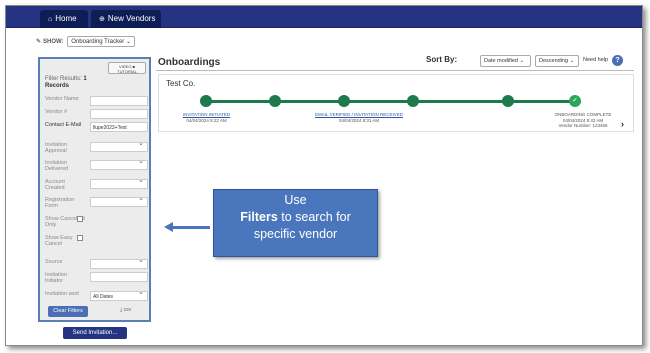 The height and width of the screenshot is (353, 650). What do you see at coordinates (324, 17) in the screenshot?
I see `top-navigation: ⌂ Home ⊕ New Vendors` at bounding box center [324, 17].